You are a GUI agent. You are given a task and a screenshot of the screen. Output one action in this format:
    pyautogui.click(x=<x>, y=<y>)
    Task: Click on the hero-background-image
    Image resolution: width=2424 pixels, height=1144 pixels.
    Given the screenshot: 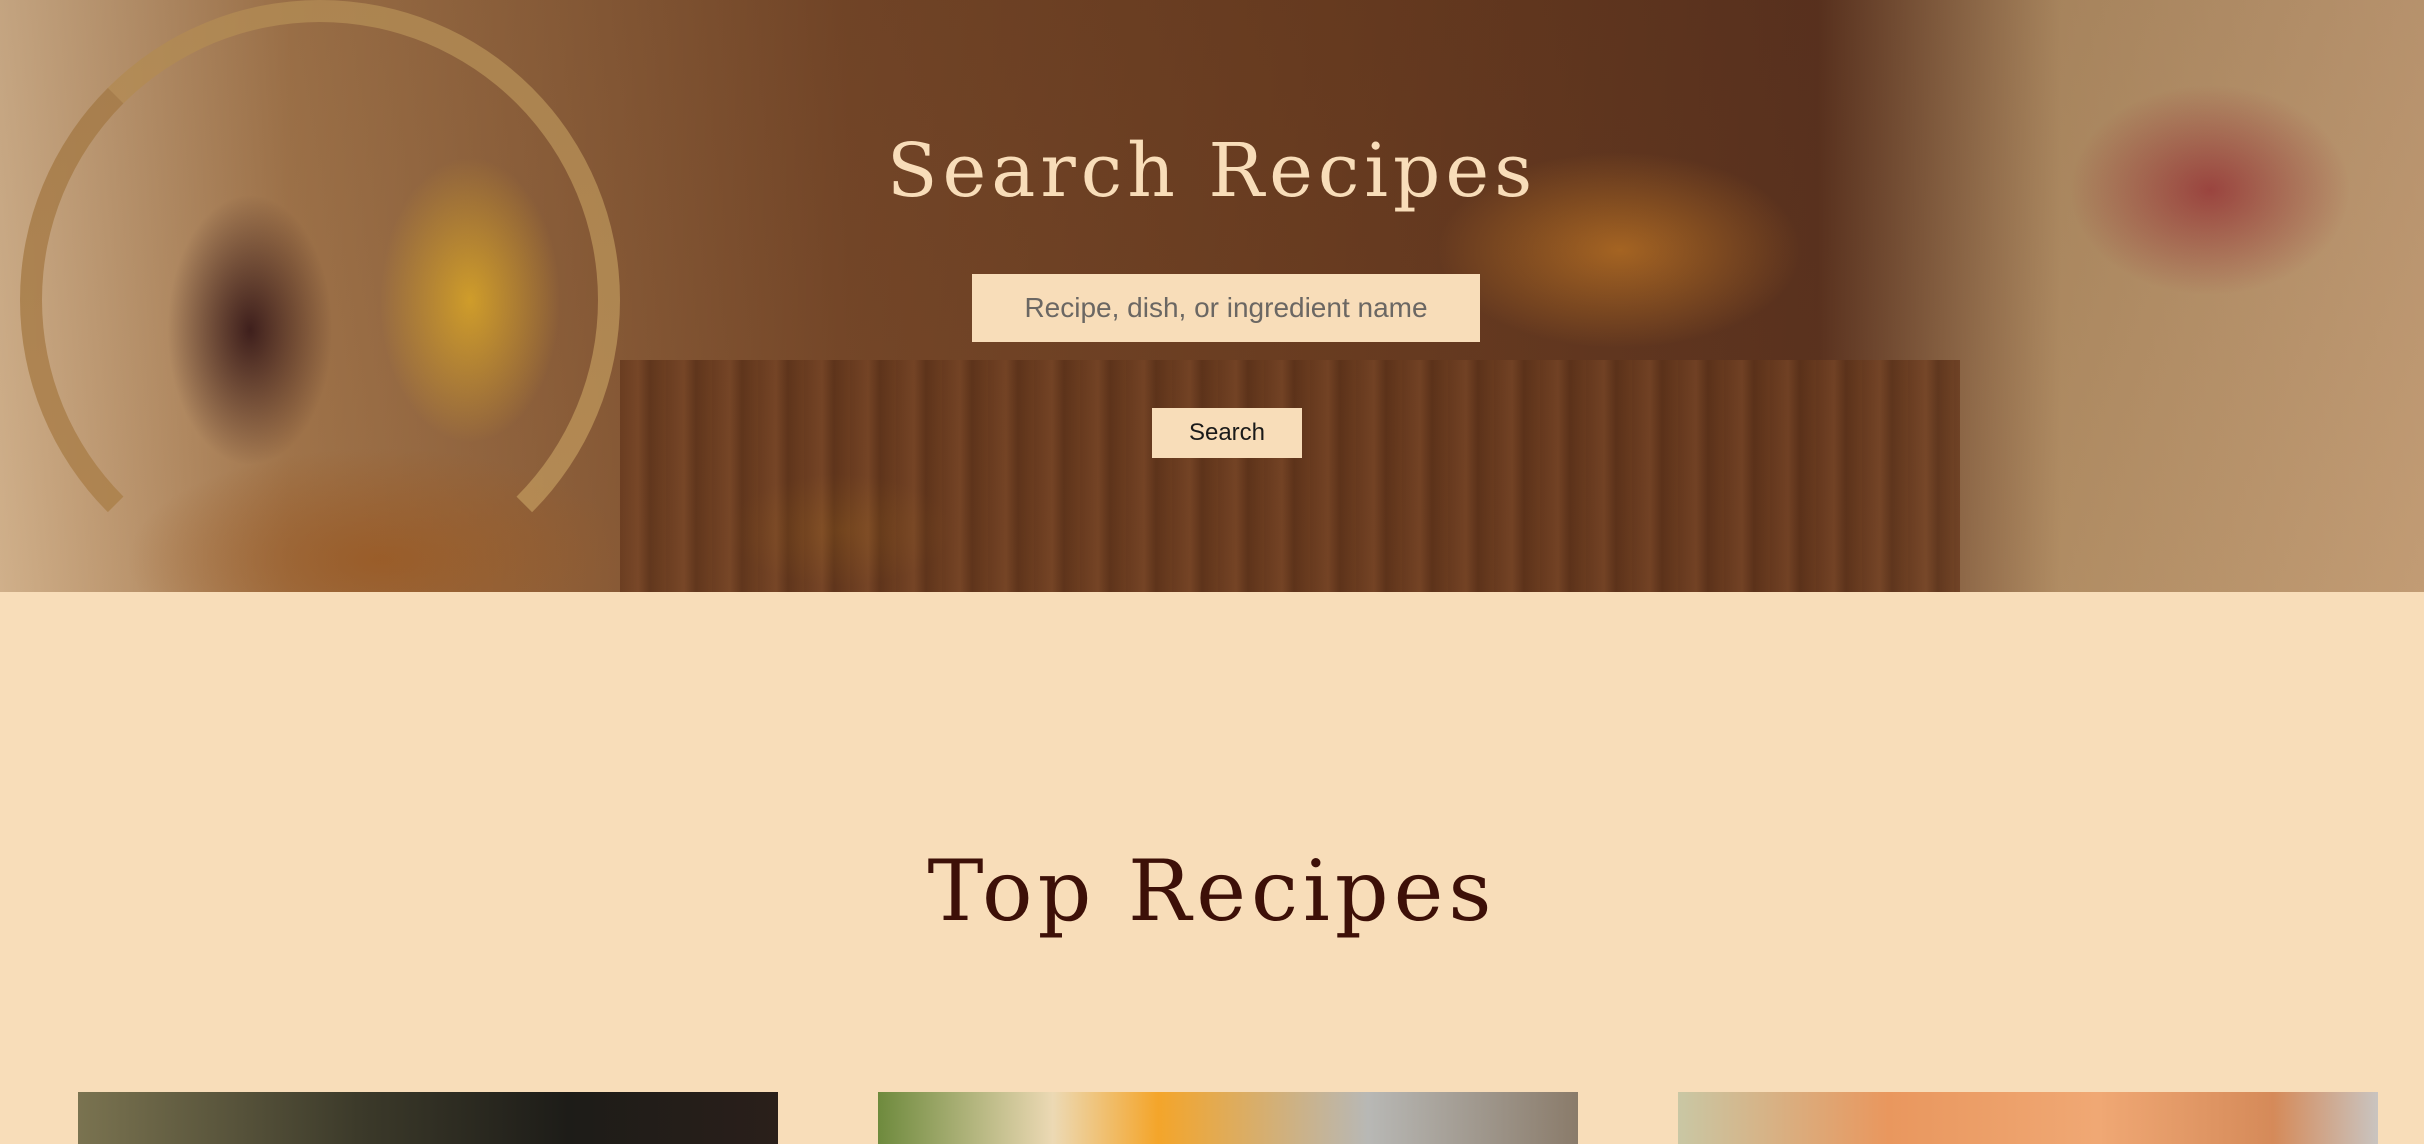 What is the action you would take?
    pyautogui.click(x=320, y=296)
    